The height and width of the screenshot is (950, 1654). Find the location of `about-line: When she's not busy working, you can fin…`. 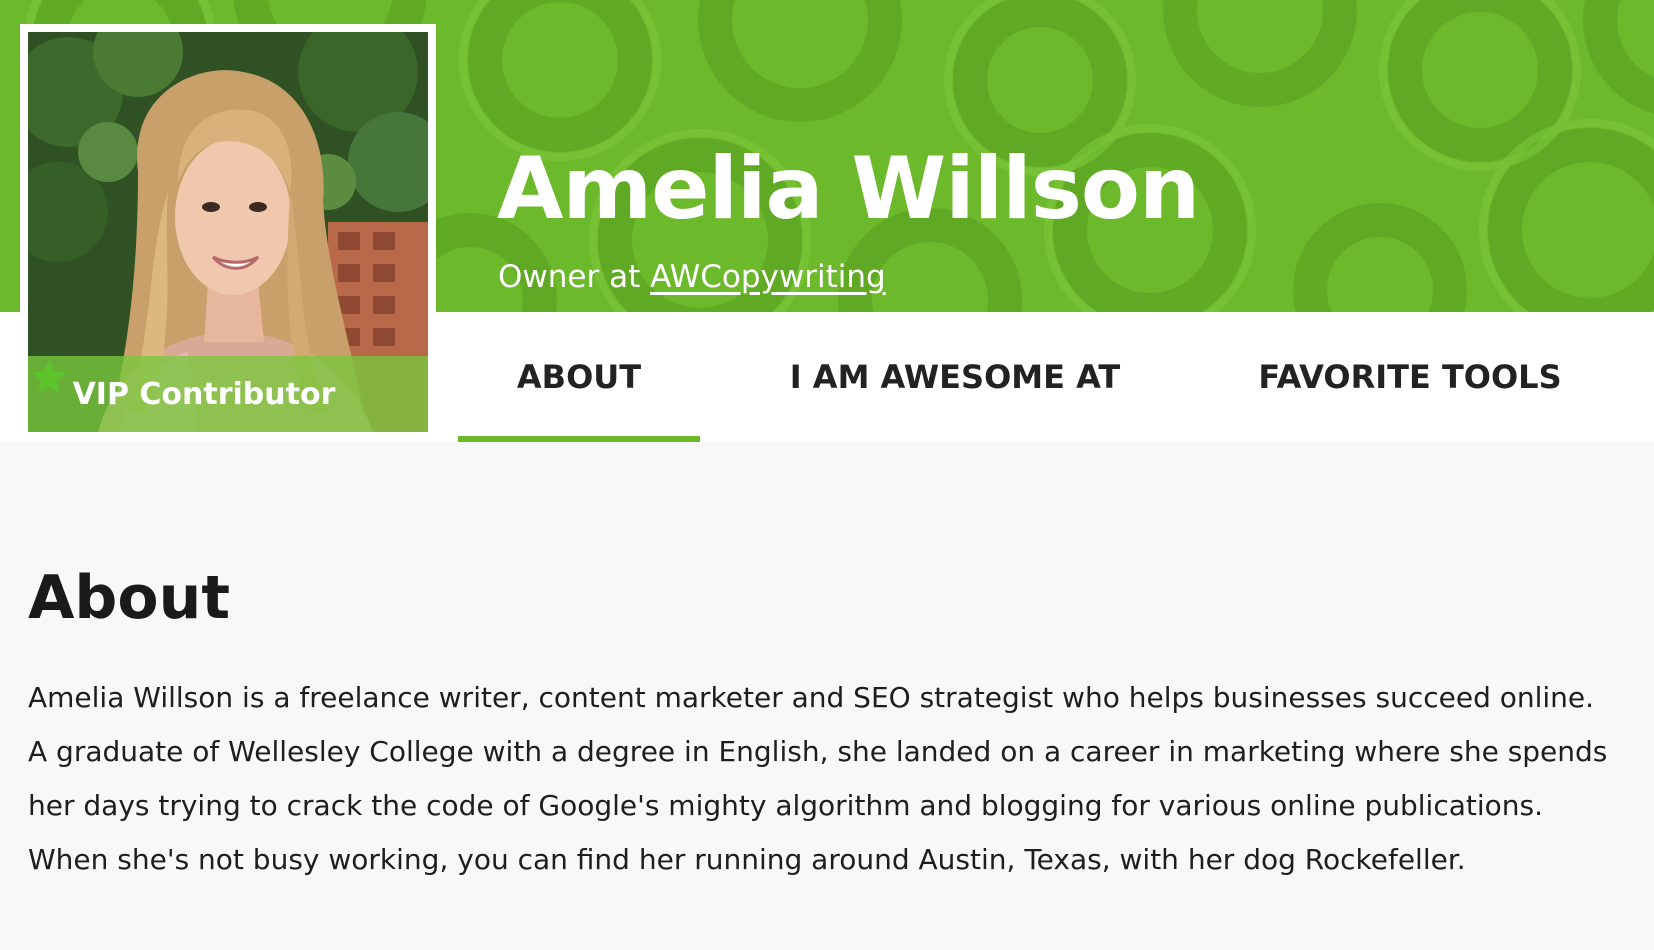

about-line: When she's not busy working, you can fin… is located at coordinates (747, 859).